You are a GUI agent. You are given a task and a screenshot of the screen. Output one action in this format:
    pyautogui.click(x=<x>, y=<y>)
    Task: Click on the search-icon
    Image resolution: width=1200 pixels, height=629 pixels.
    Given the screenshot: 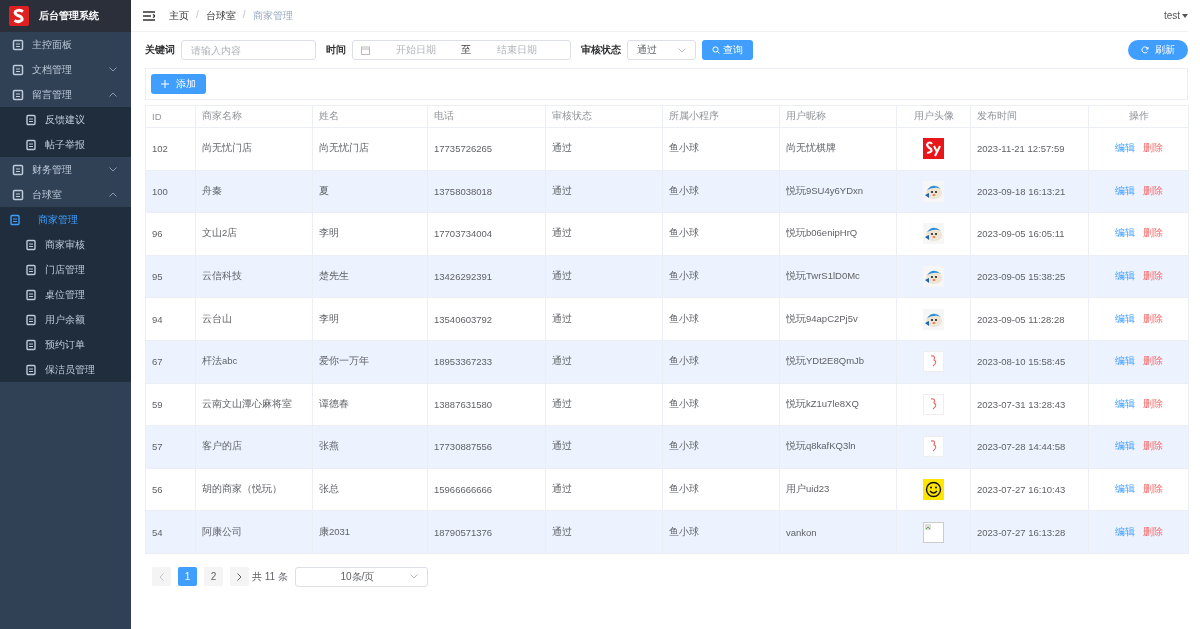 What is the action you would take?
    pyautogui.click(x=716, y=50)
    